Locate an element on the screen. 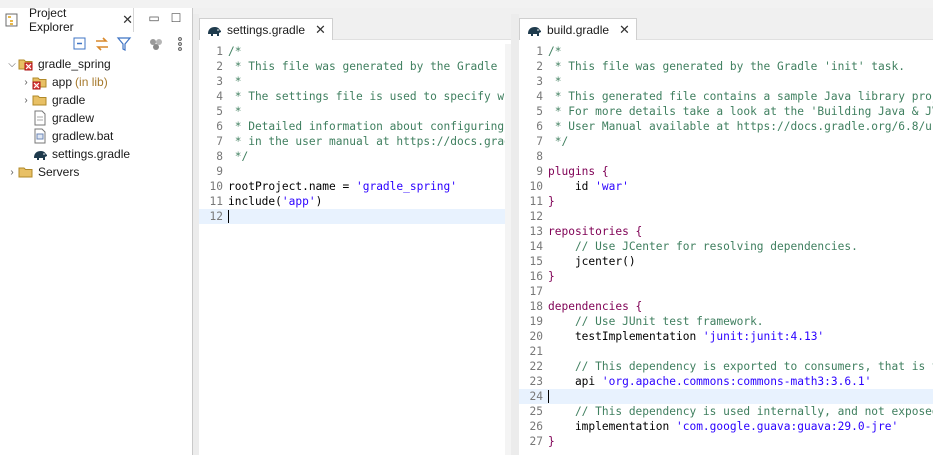 This screenshot has height=455, width=933. view-menu-icon is located at coordinates (180, 44).